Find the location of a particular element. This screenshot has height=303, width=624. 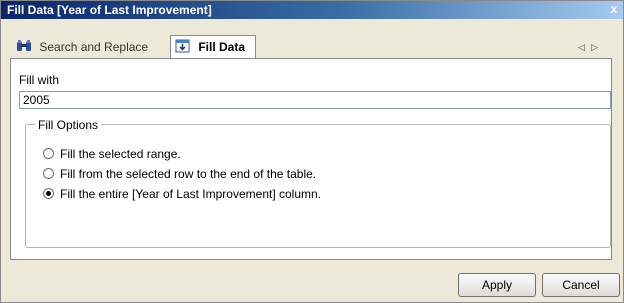

tab-next-arrow: ▷ is located at coordinates (597, 47).